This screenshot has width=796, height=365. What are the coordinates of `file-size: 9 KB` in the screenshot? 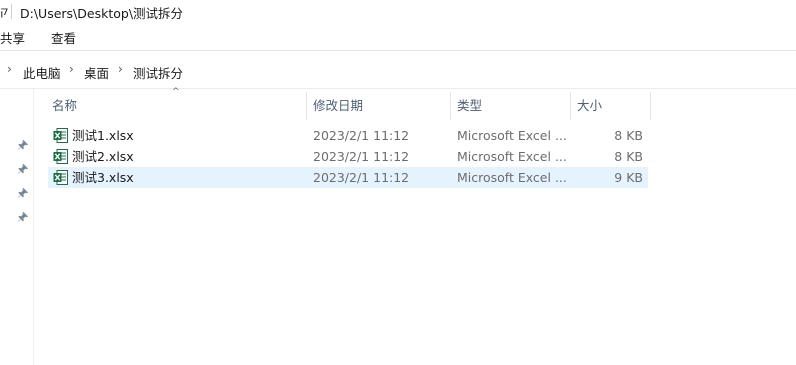 It's located at (628, 177).